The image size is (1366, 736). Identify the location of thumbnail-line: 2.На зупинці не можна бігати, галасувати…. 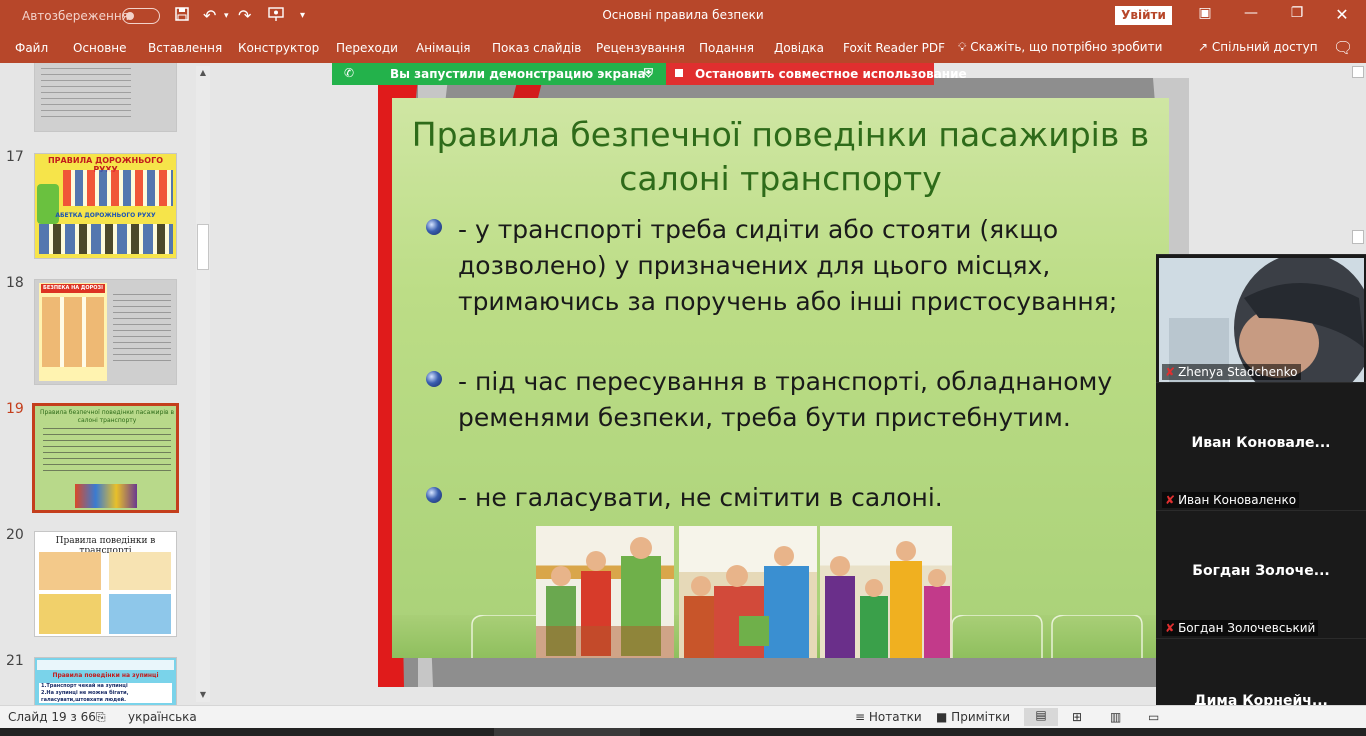
(85, 696).